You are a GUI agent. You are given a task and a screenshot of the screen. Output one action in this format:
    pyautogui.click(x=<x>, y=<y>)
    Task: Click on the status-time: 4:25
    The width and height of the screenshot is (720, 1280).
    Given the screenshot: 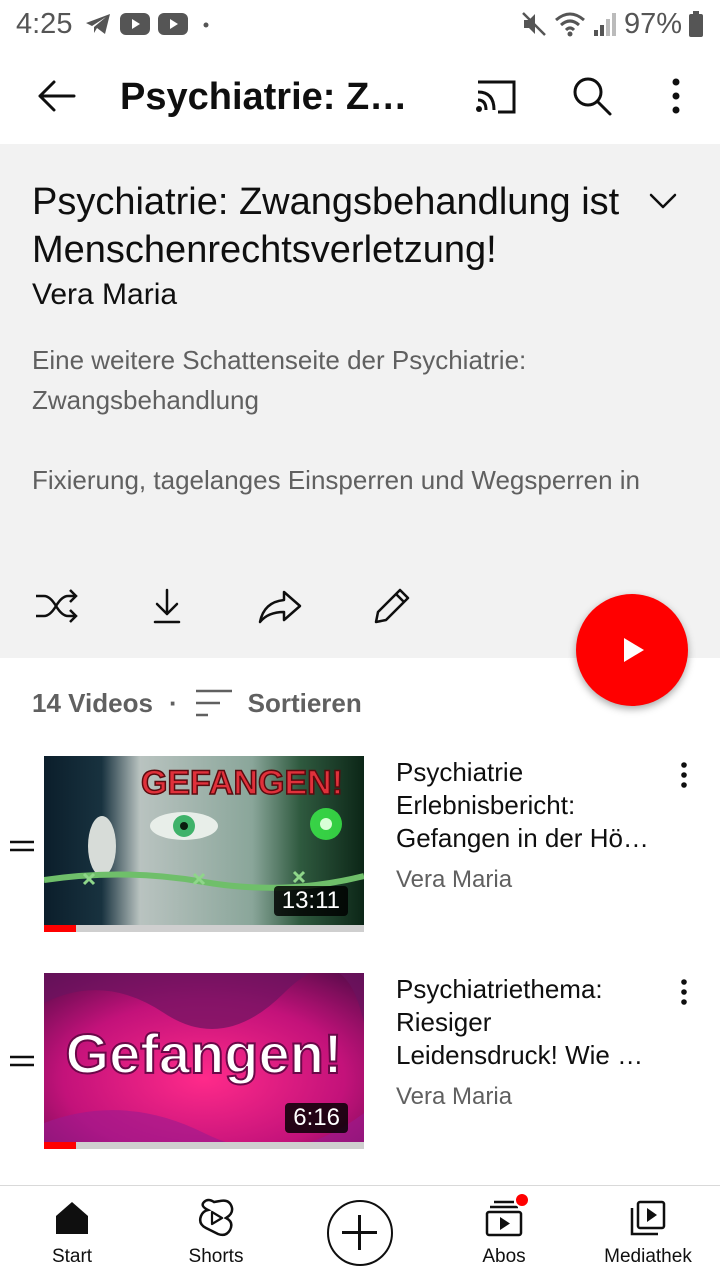 What is the action you would take?
    pyautogui.click(x=44, y=23)
    